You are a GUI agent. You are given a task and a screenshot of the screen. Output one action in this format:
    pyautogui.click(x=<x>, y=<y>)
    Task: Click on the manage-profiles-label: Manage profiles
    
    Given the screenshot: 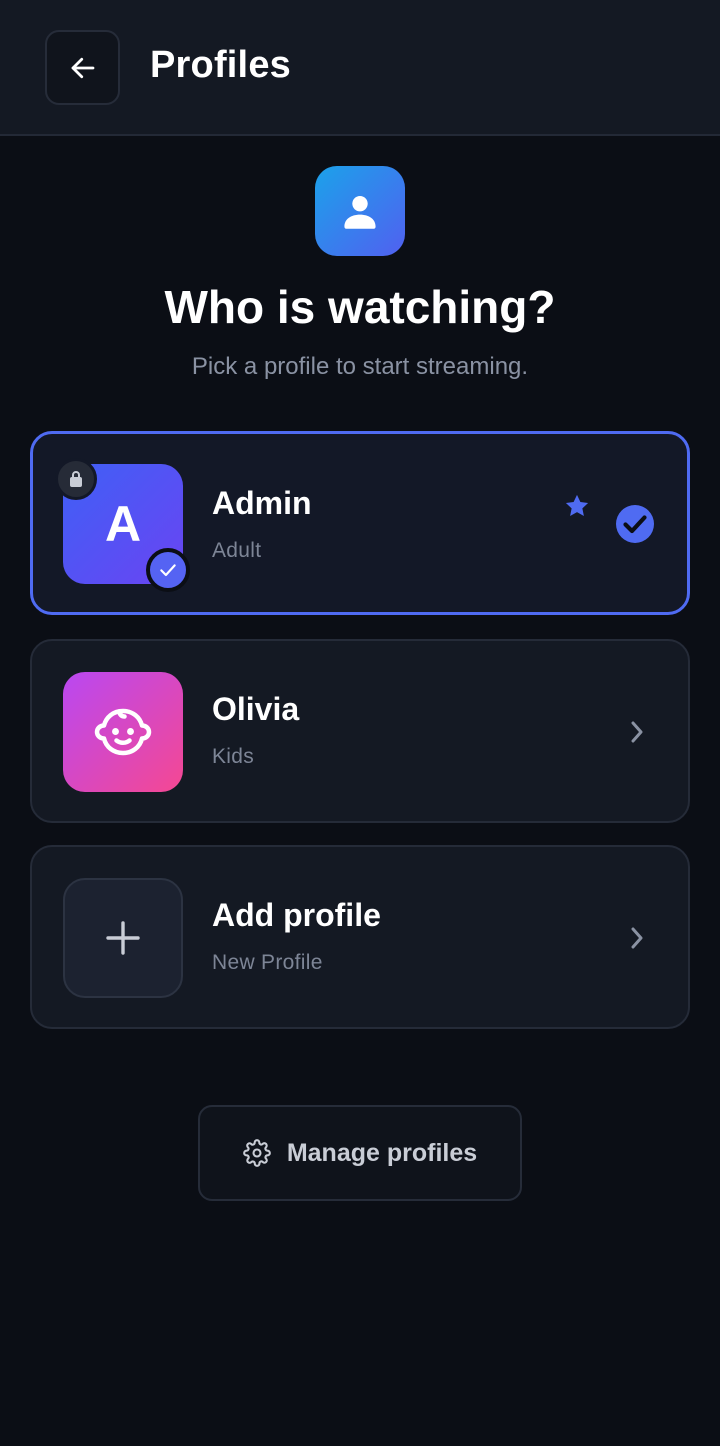 What is the action you would take?
    pyautogui.click(x=382, y=1152)
    